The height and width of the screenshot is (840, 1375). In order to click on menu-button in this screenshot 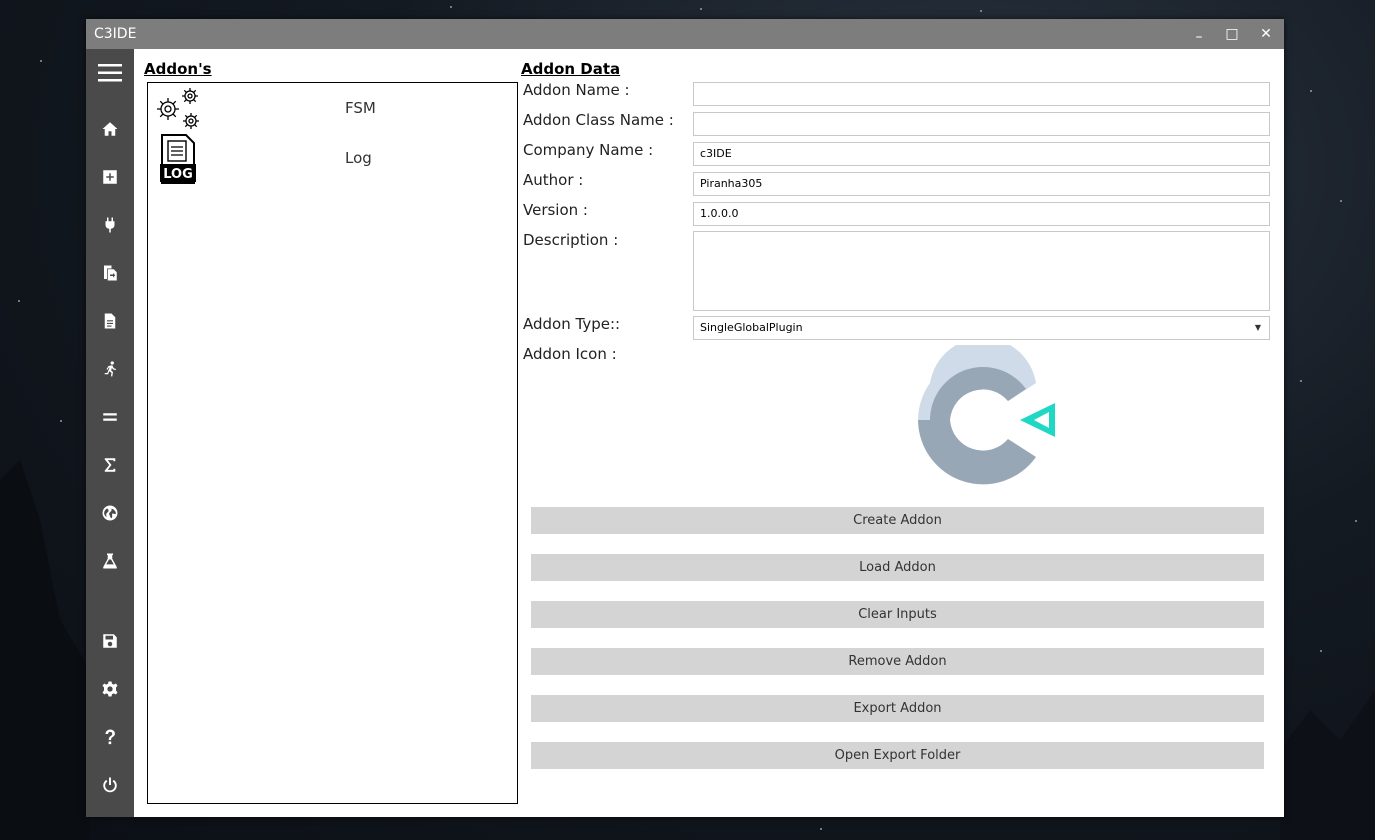, I will do `click(110, 73)`.